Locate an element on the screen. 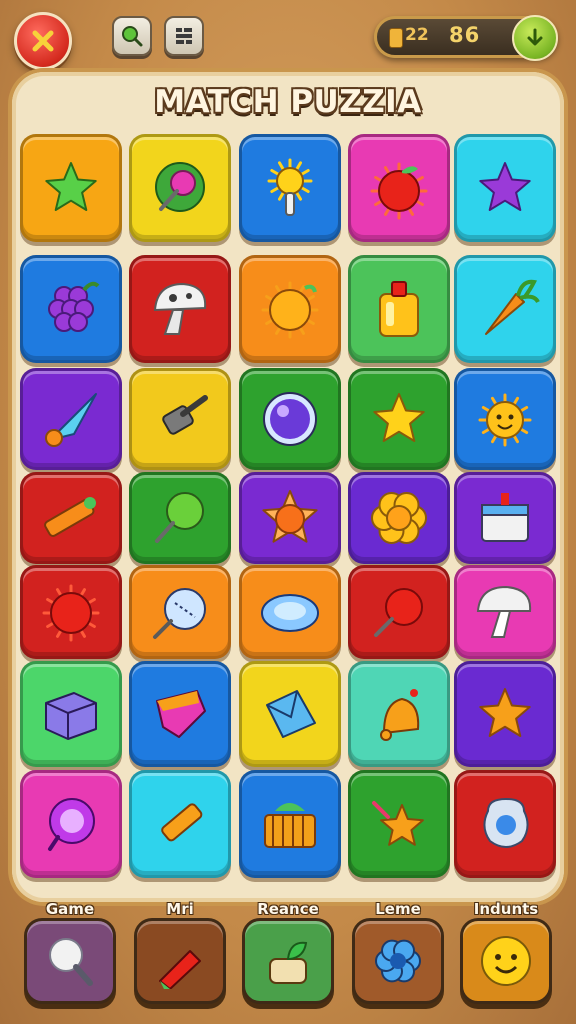 This screenshot has height=1024, width=576. purple-orb-icon is located at coordinates (290, 419).